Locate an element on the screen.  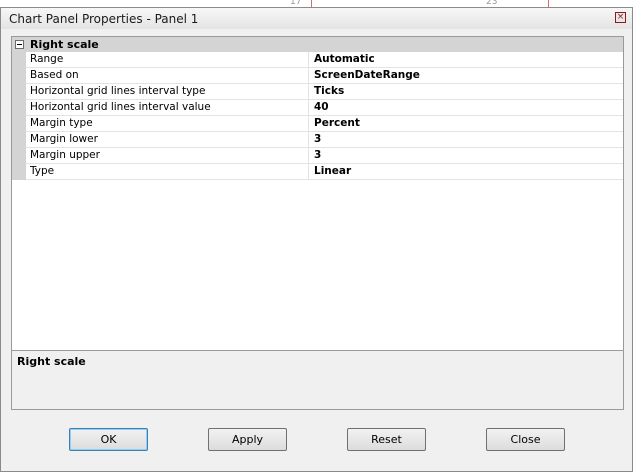
dialog-title: Chart Panel Properties - Panel 1 is located at coordinates (104, 19).